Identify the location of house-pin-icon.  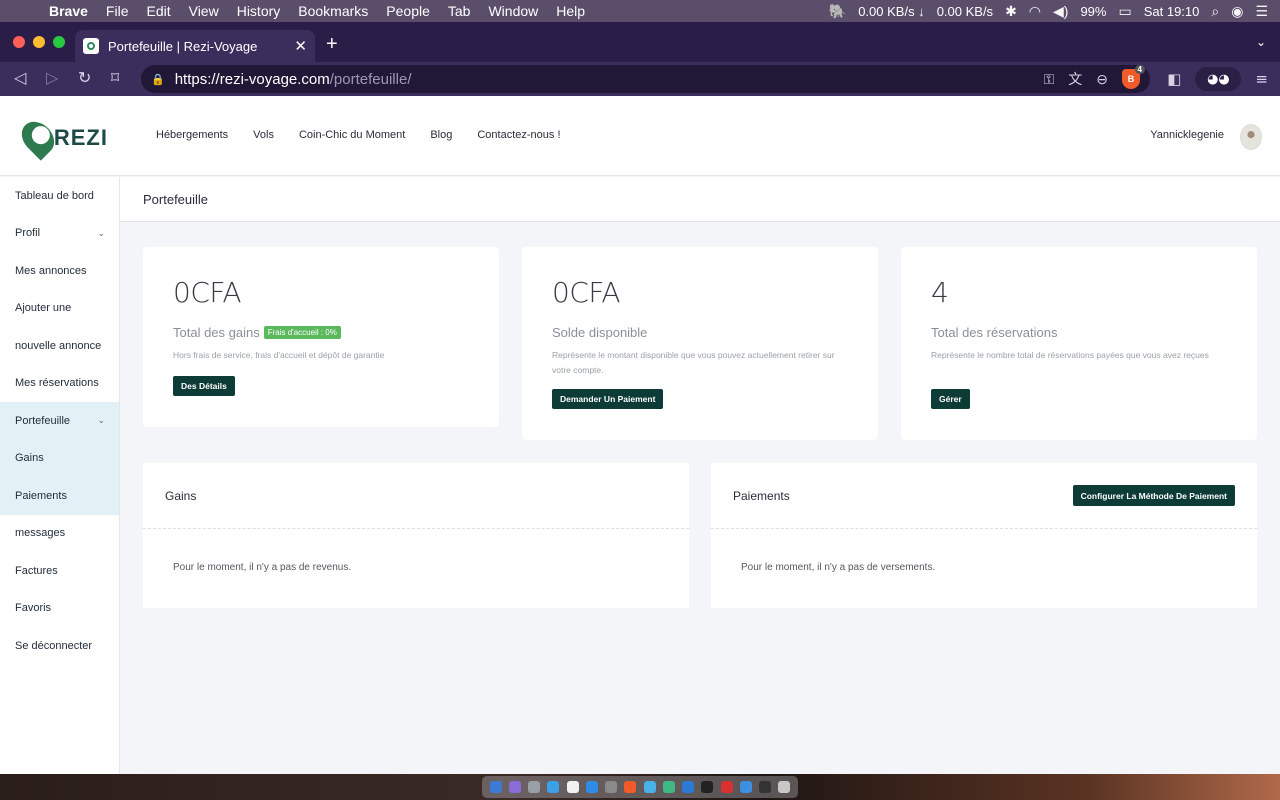
(38, 138).